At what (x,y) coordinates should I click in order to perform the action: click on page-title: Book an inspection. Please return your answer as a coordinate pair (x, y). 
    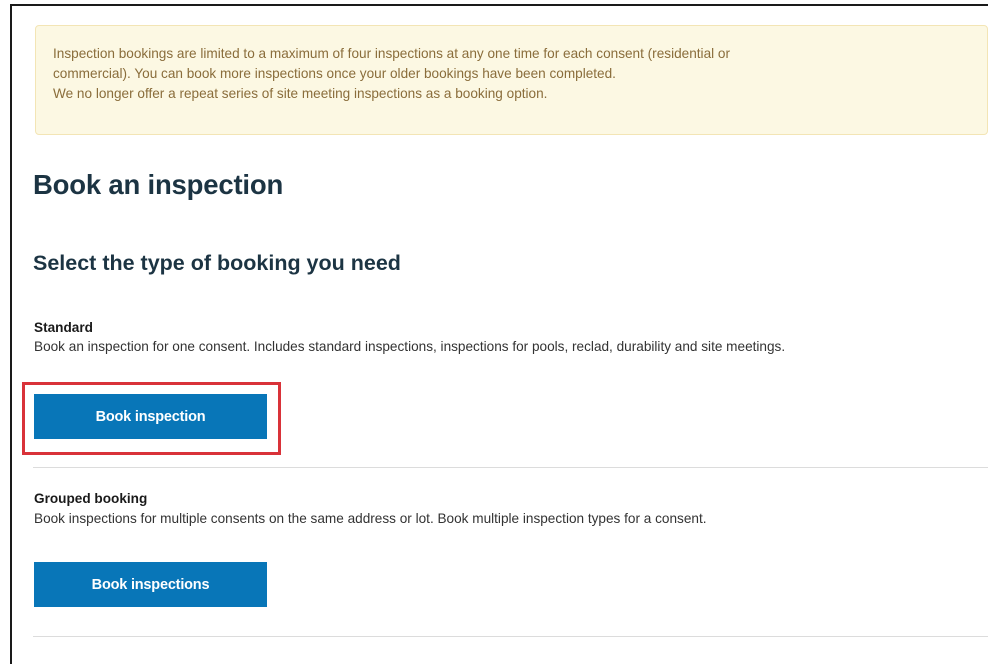
    Looking at the image, I should click on (158, 184).